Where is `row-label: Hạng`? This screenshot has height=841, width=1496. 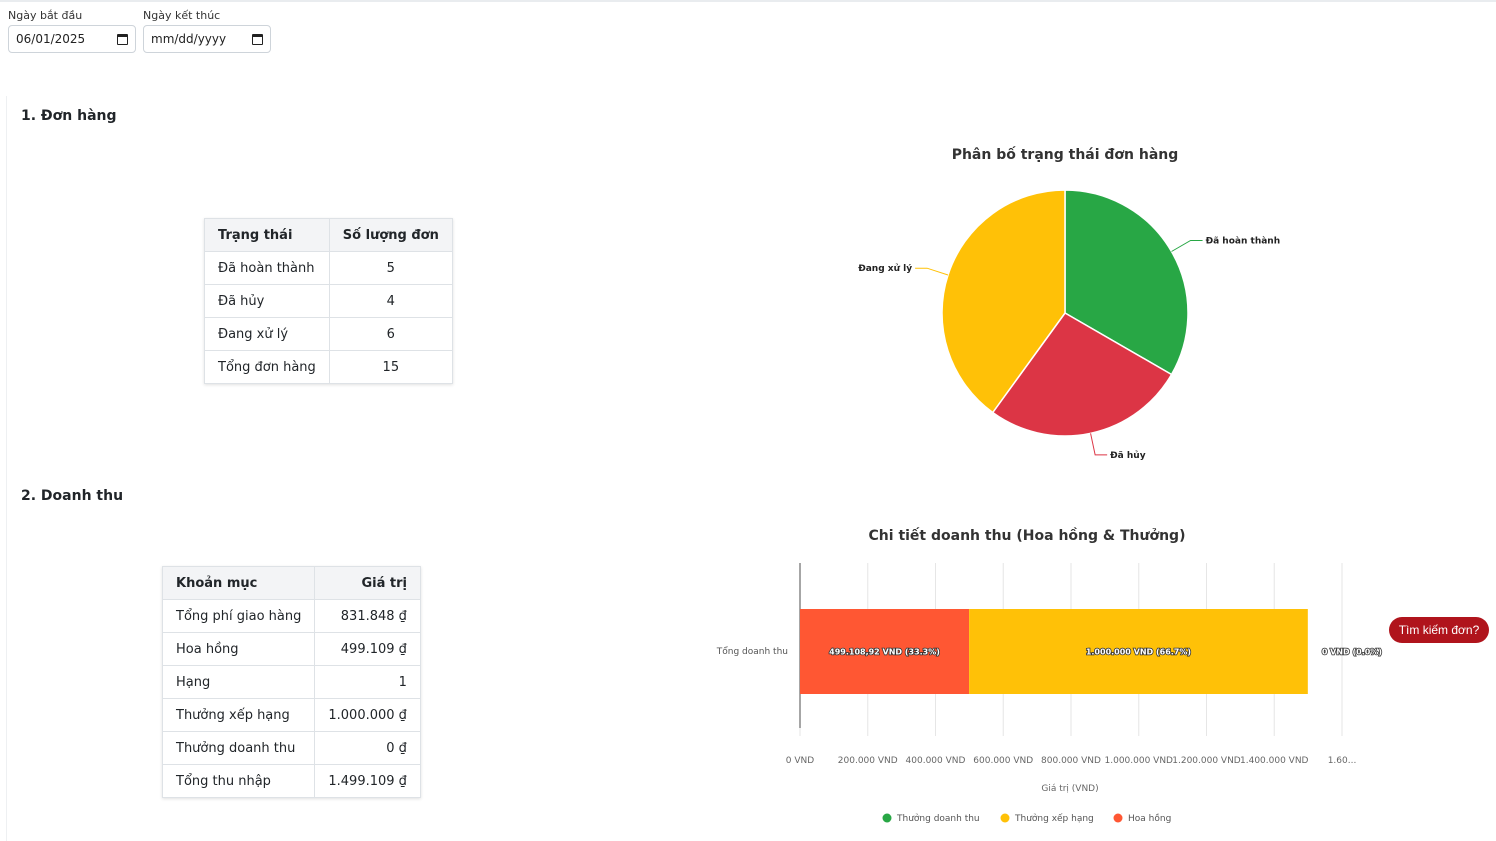 row-label: Hạng is located at coordinates (238, 682).